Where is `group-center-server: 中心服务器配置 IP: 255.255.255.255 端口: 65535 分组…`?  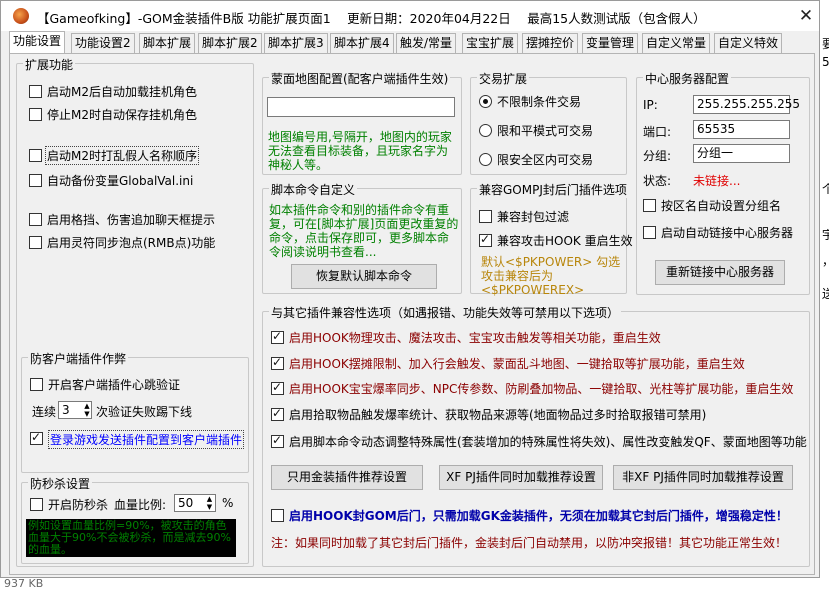
group-center-server: 中心服务器配置 IP: 255.255.255.255 端口: 65535 分组… is located at coordinates (723, 182).